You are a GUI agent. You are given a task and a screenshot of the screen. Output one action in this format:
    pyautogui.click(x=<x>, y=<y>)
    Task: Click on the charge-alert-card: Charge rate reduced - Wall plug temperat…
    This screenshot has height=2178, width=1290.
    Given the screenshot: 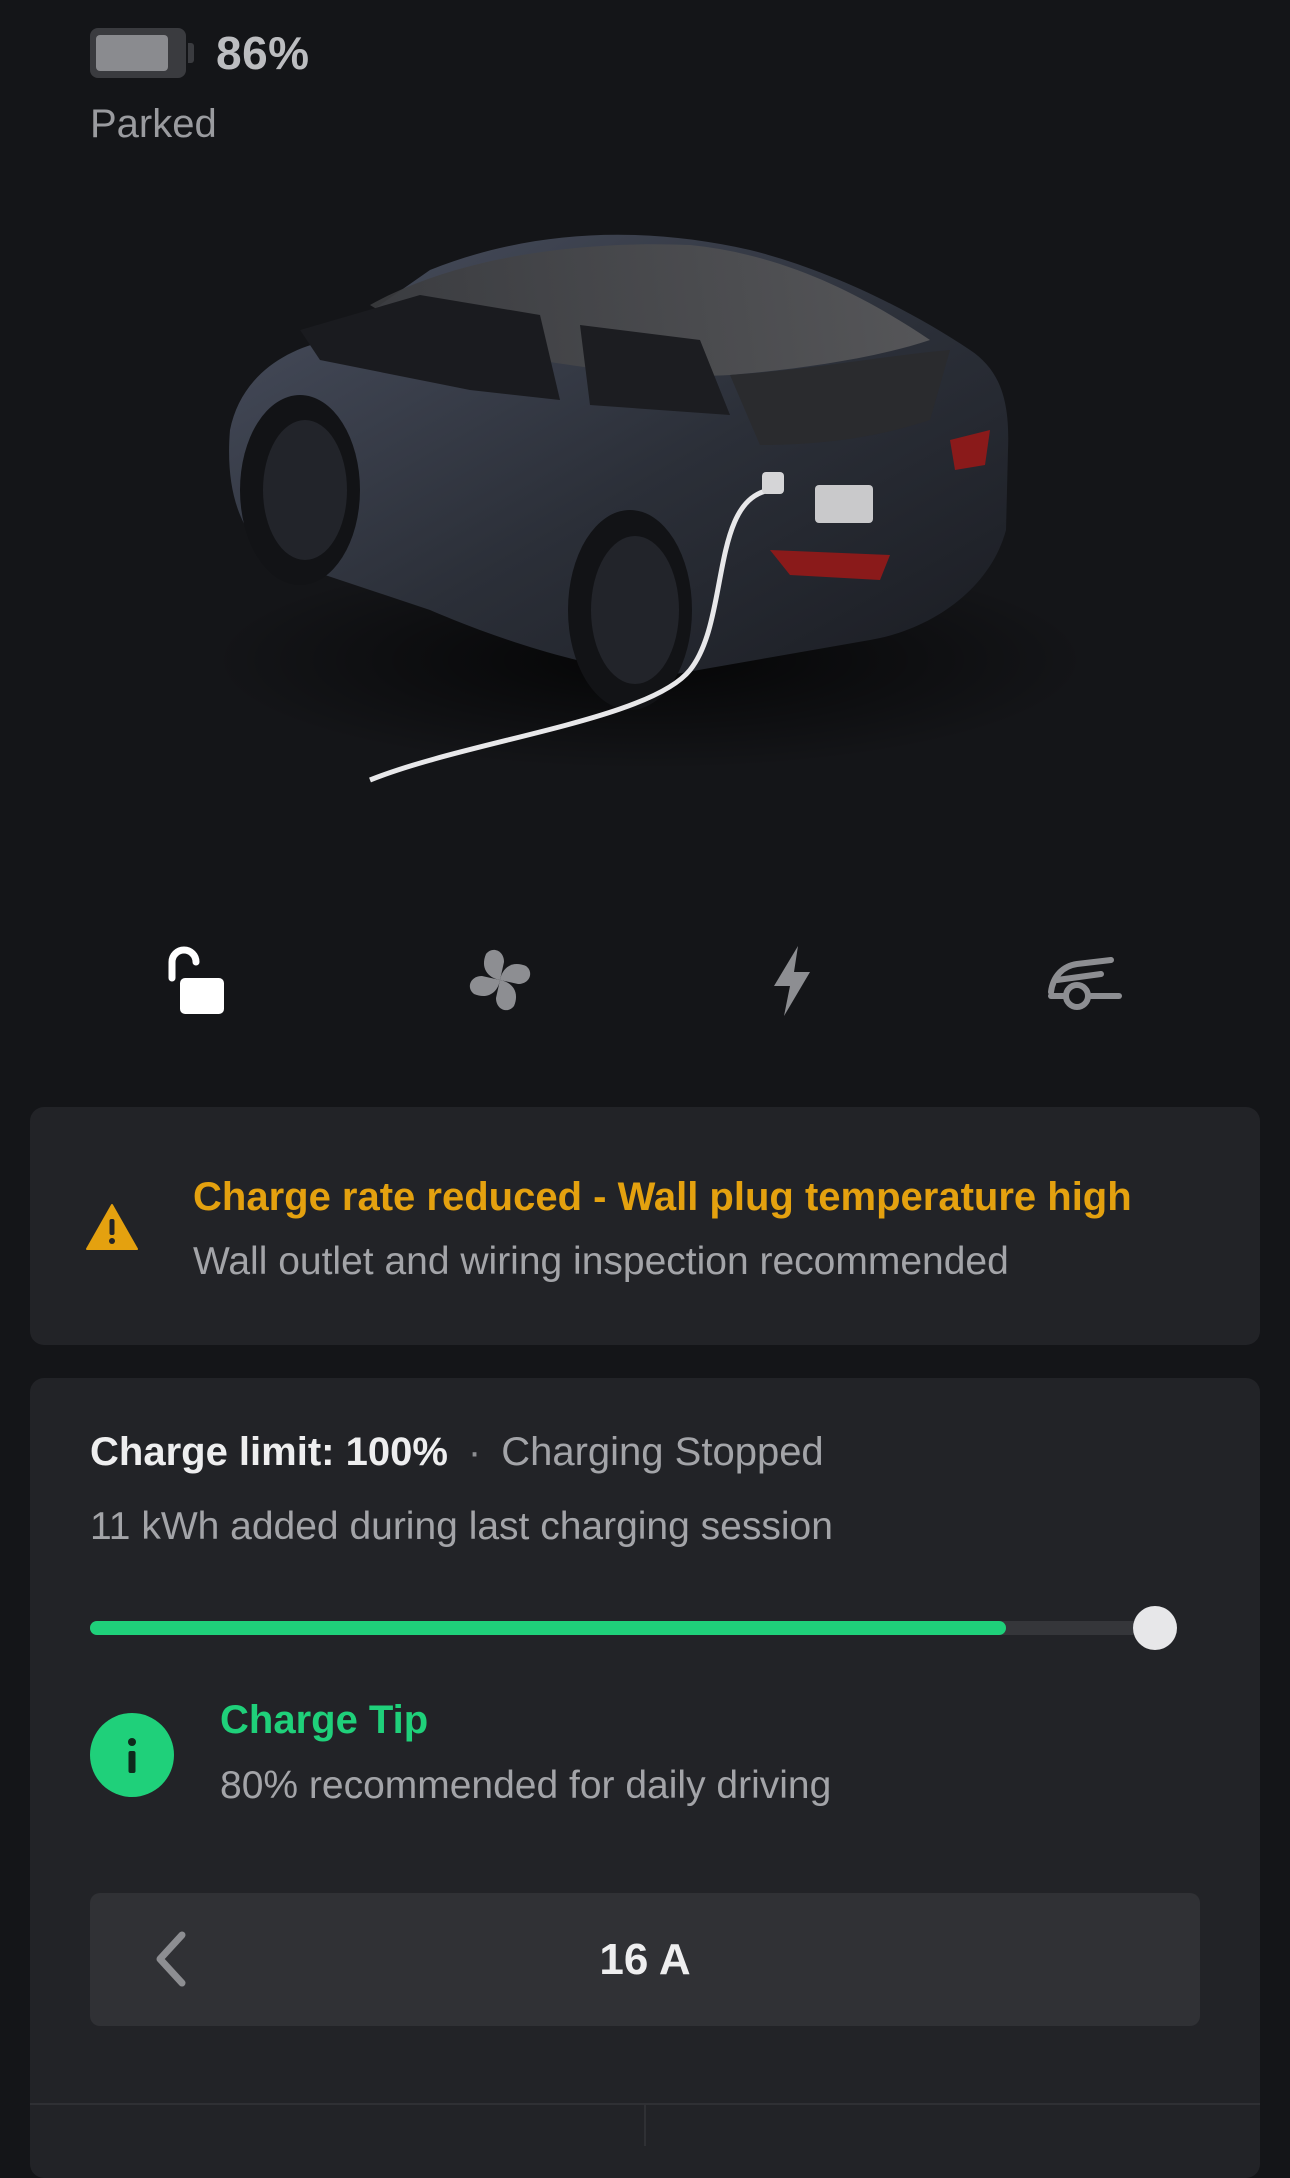 What is the action you would take?
    pyautogui.click(x=645, y=1226)
    